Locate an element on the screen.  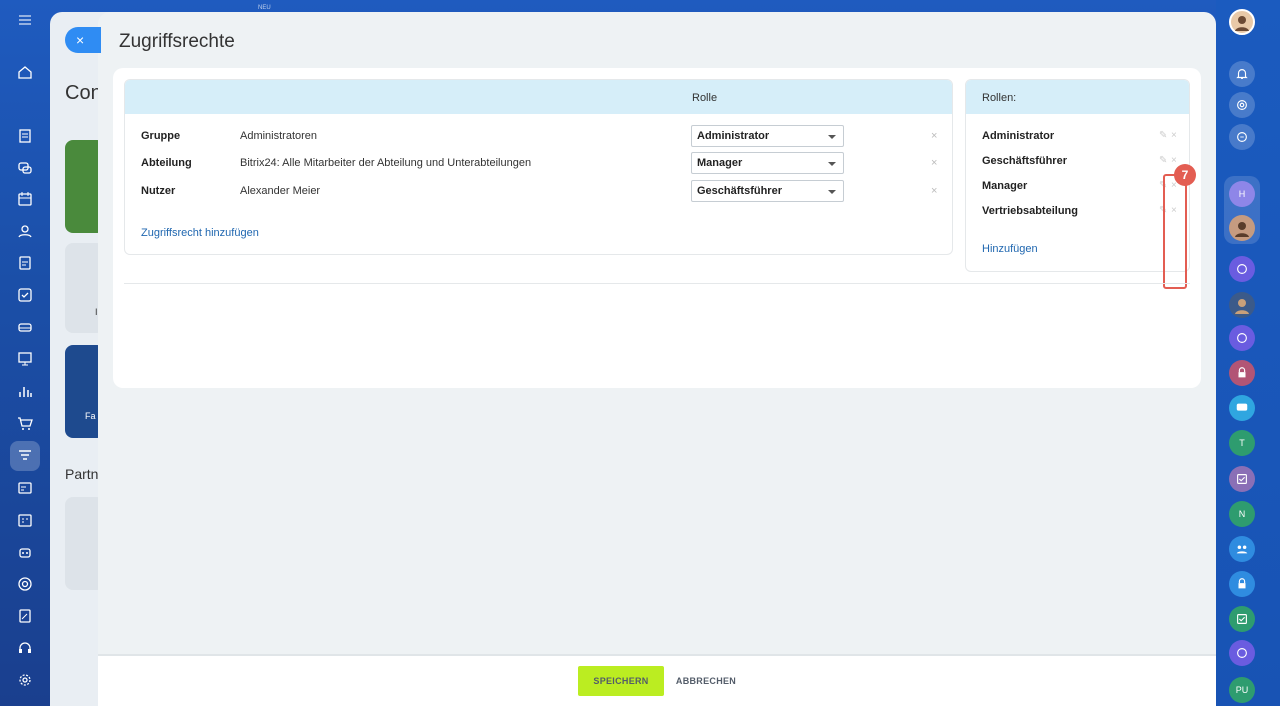
role-select: Geschäftsführer is located at coordinates (767, 191).